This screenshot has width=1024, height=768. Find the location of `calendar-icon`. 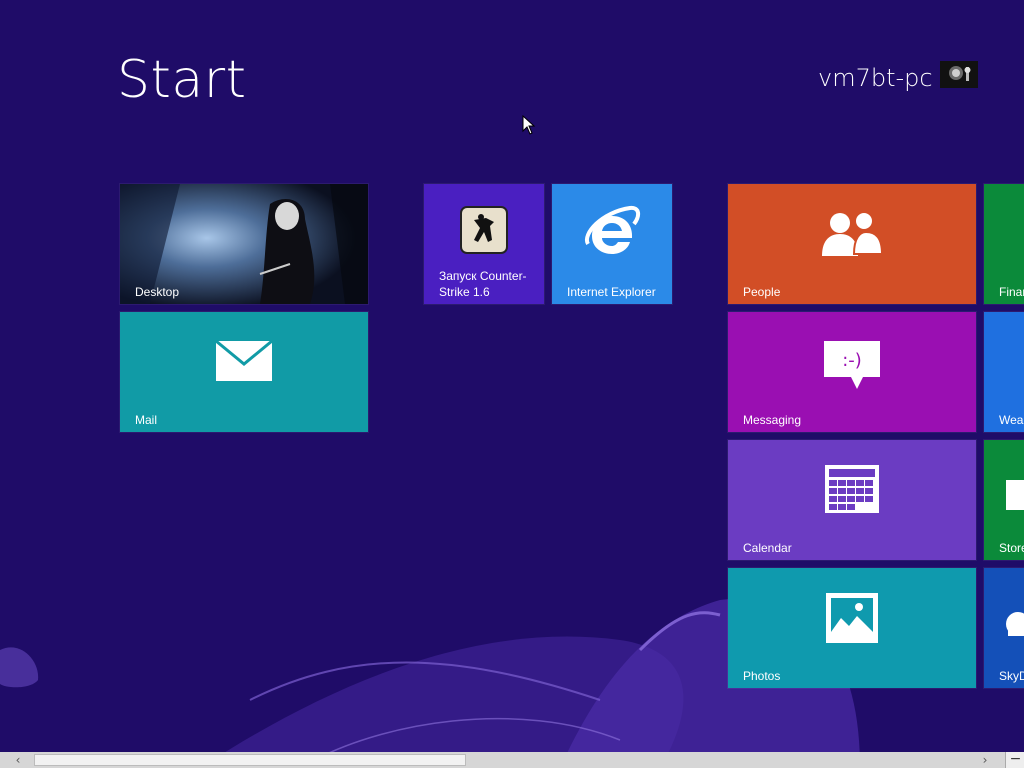

calendar-icon is located at coordinates (852, 489).